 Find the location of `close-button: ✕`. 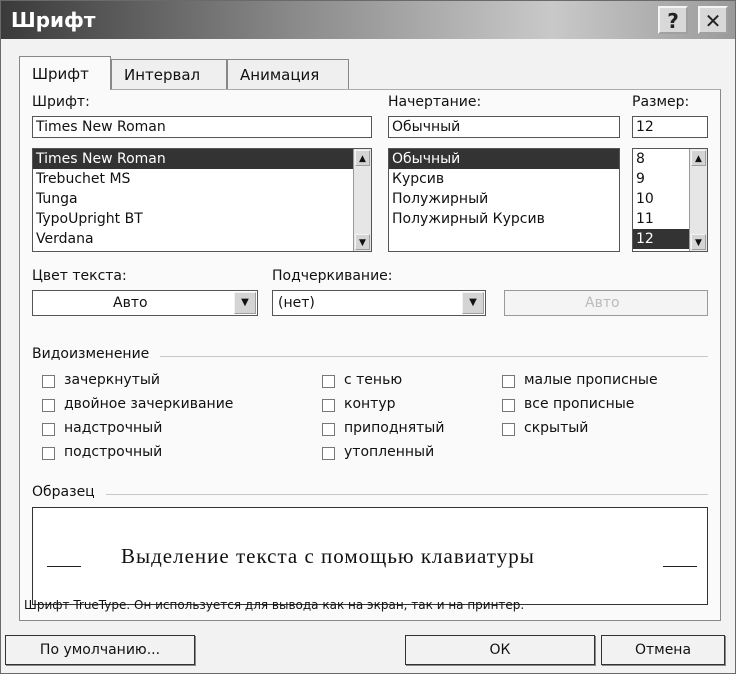

close-button: ✕ is located at coordinates (713, 20).